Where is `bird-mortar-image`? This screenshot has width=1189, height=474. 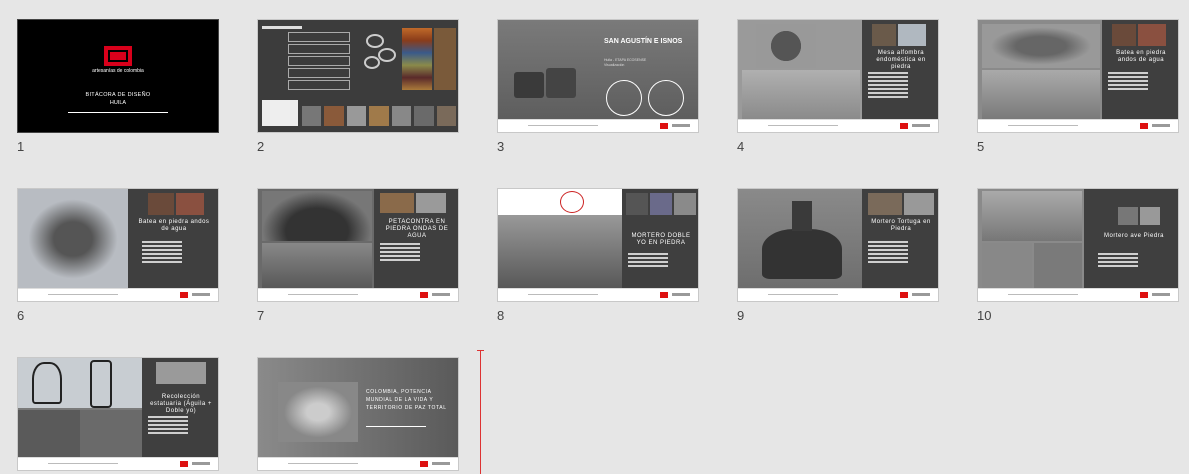
bird-mortar-image is located at coordinates (1032, 216).